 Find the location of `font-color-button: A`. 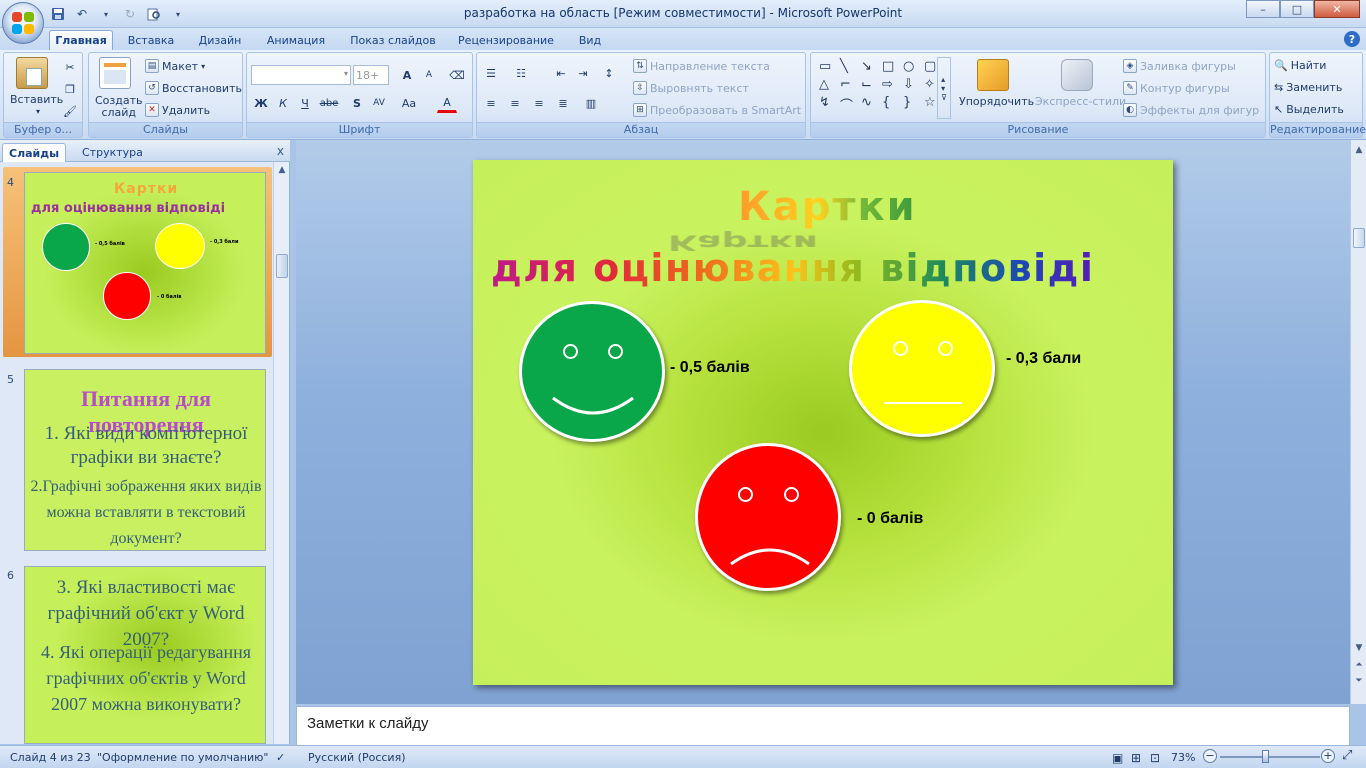

font-color-button: A is located at coordinates (447, 103).